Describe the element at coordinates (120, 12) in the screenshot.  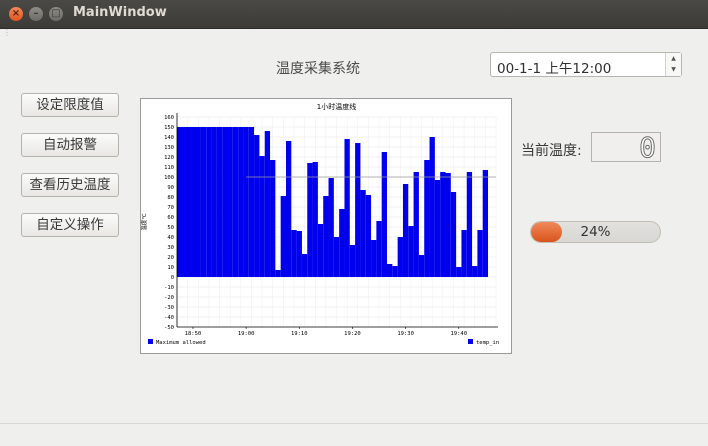
I see `window-title: MainWindow` at that location.